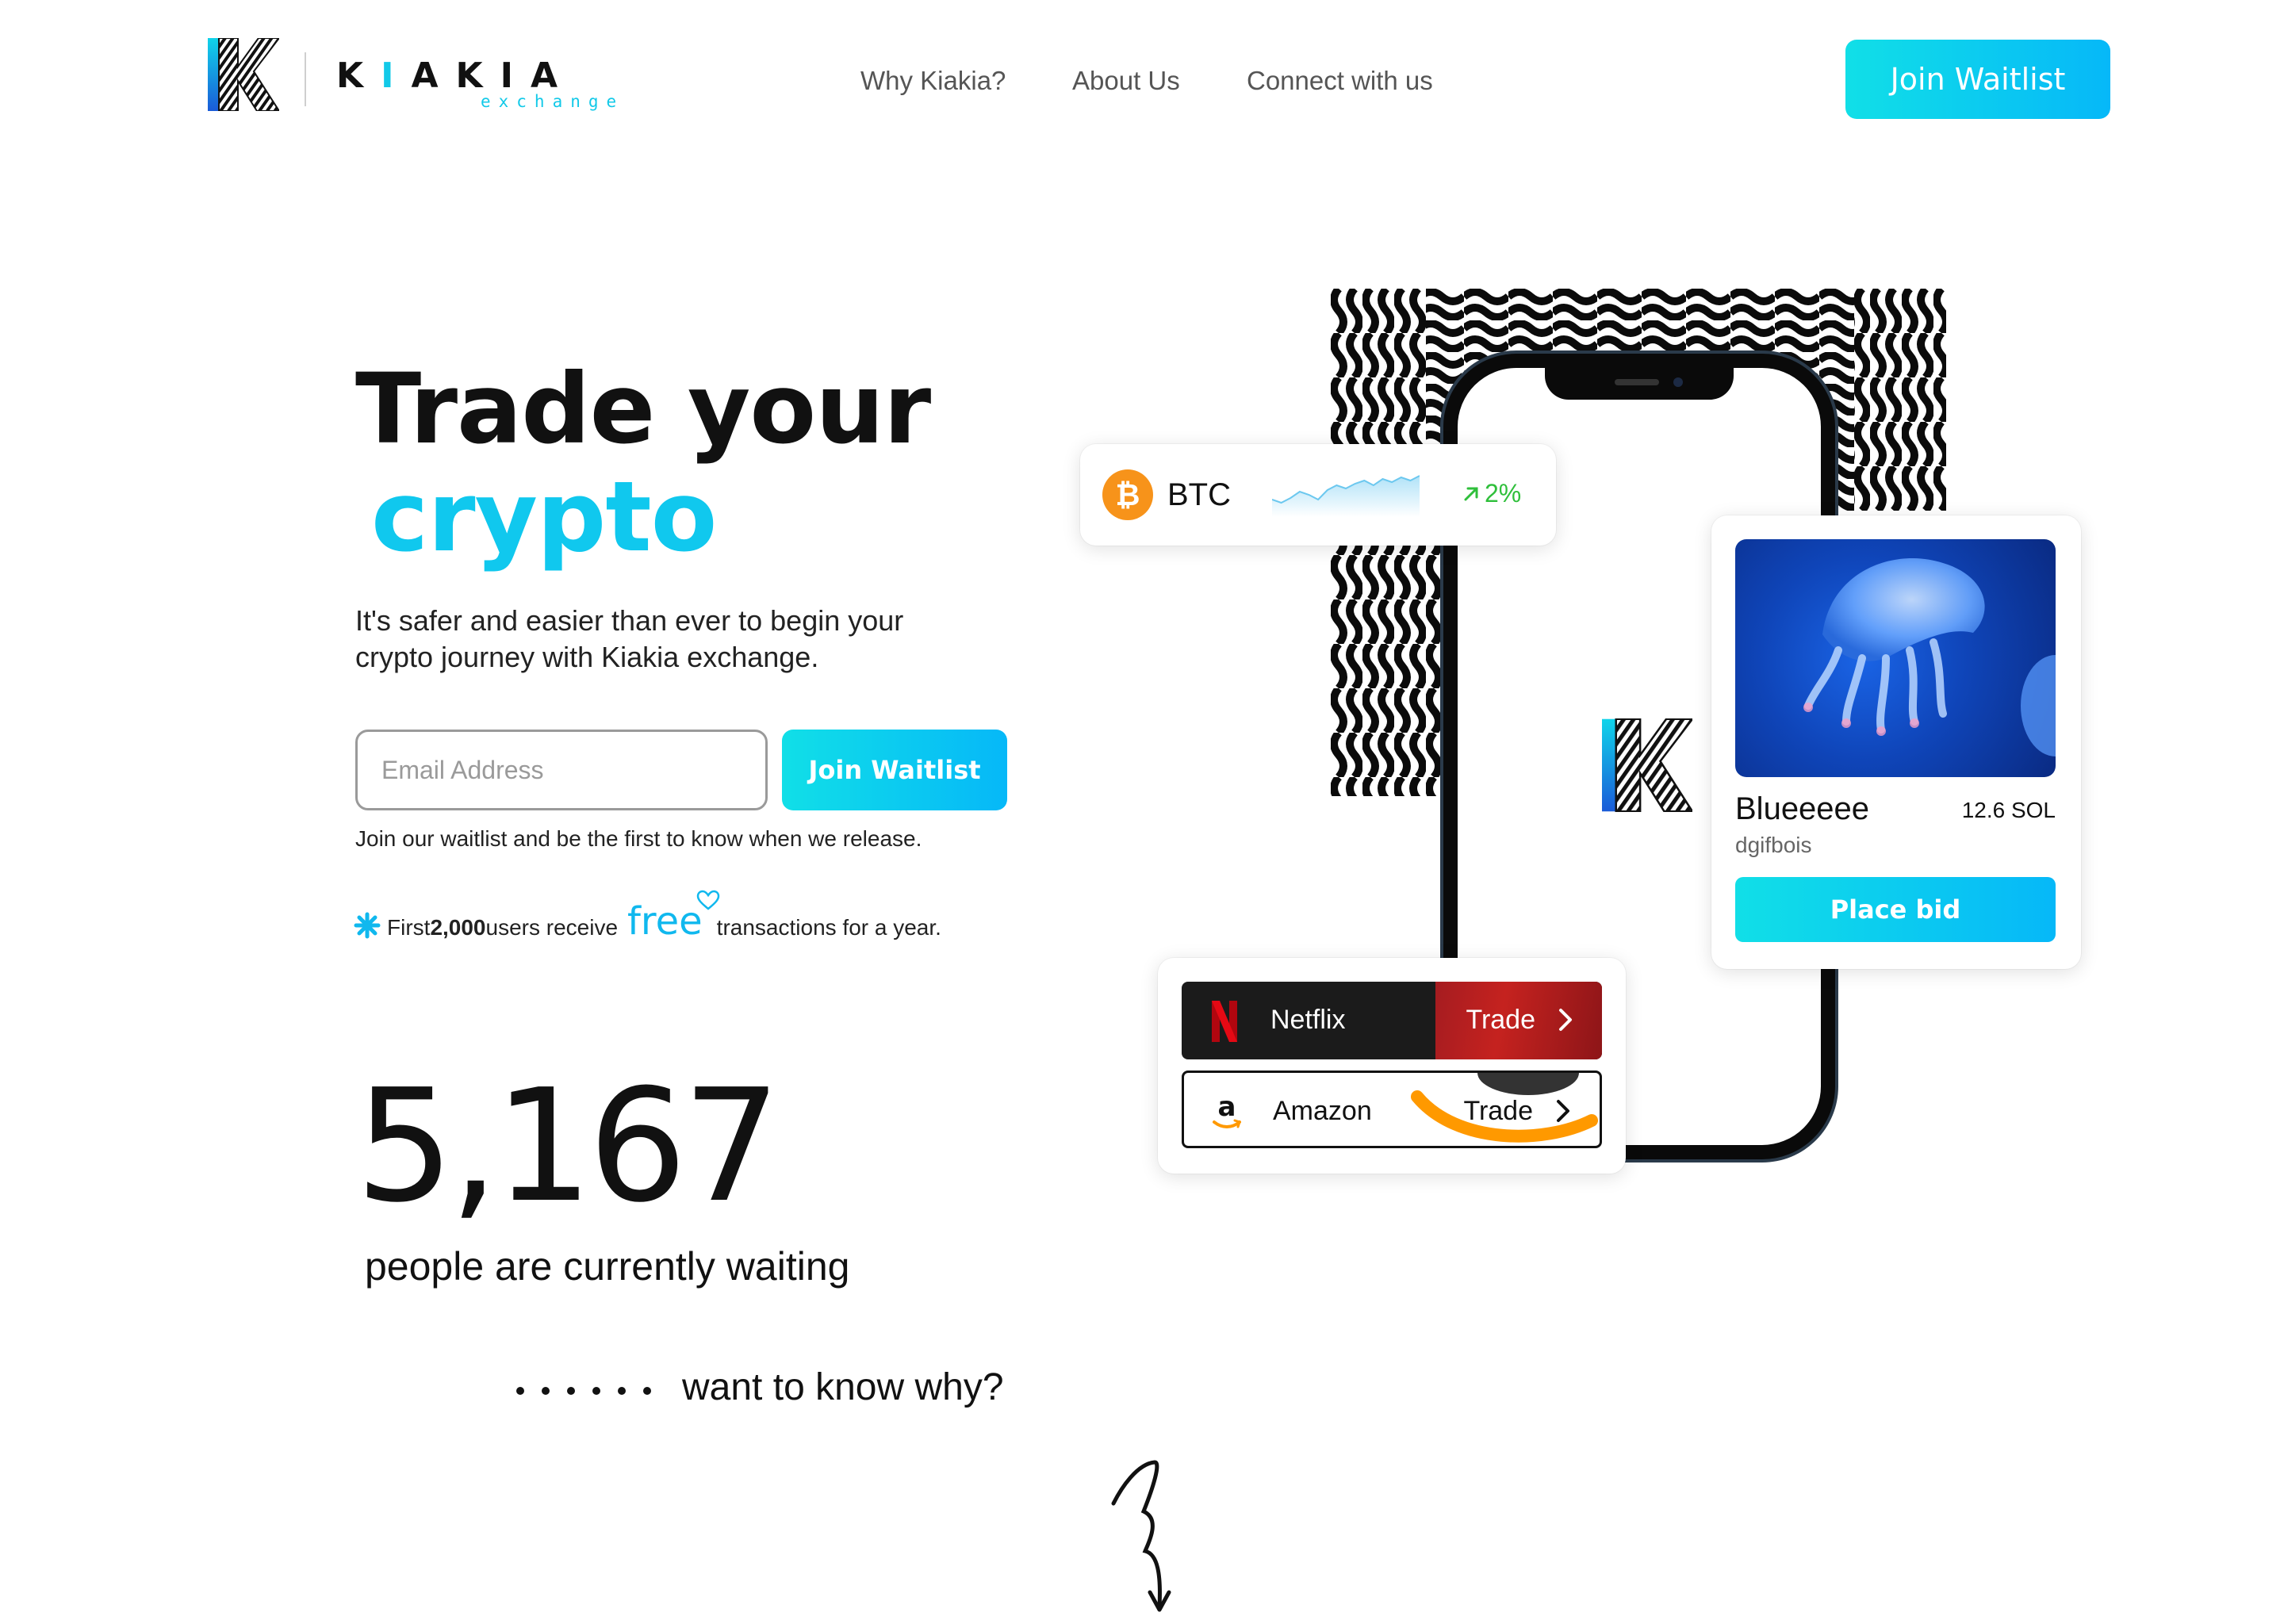  Describe the element at coordinates (933, 81) in the screenshot. I see `nav-why-kiakia: Why Kiakia?` at that location.